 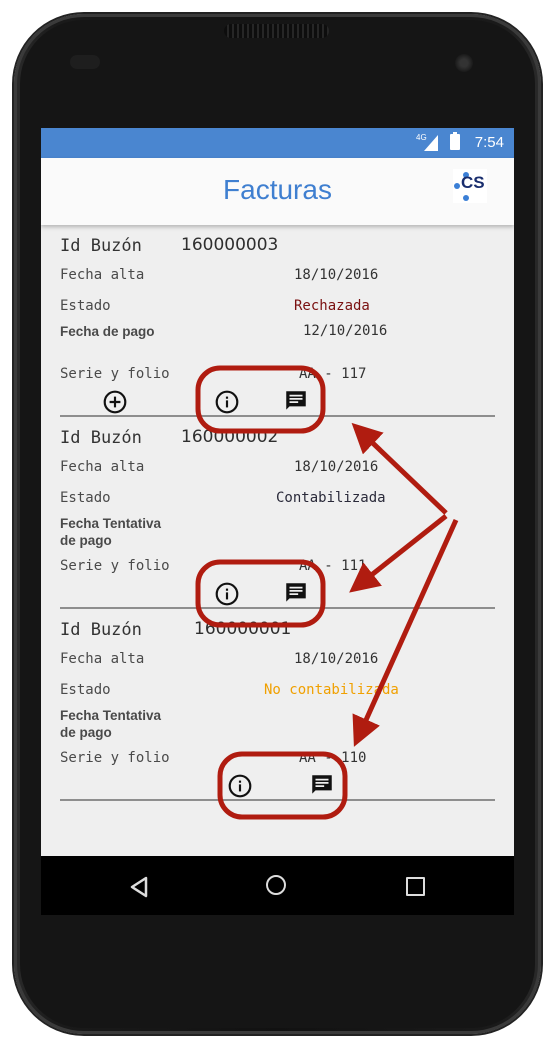 What do you see at coordinates (230, 437) in the screenshot?
I see `id-value: 160000002` at bounding box center [230, 437].